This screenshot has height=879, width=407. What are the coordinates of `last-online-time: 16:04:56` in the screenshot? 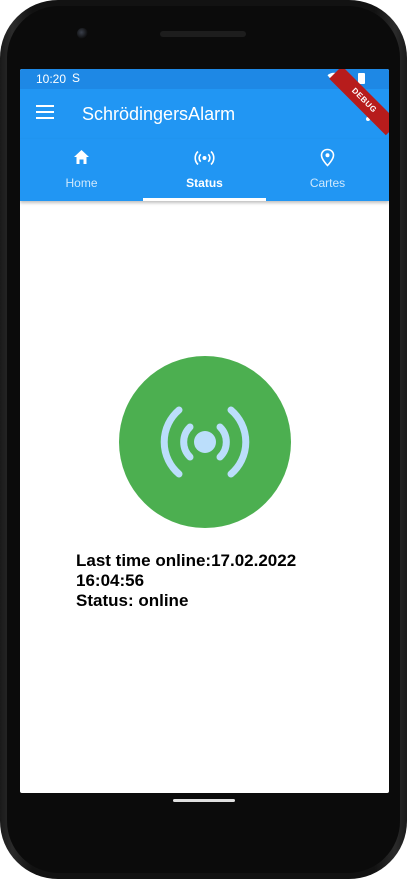 It's located at (110, 580).